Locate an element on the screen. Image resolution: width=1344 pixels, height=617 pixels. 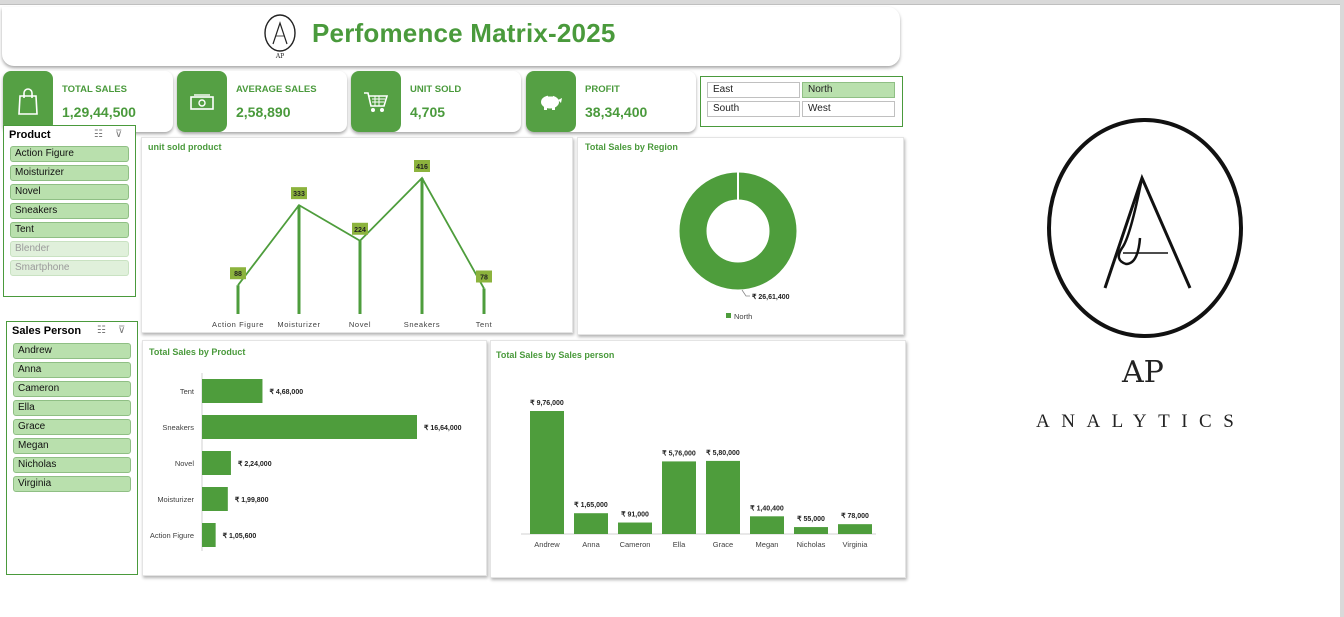
y-tick-label: Moisturizer is located at coordinates (175, 499).